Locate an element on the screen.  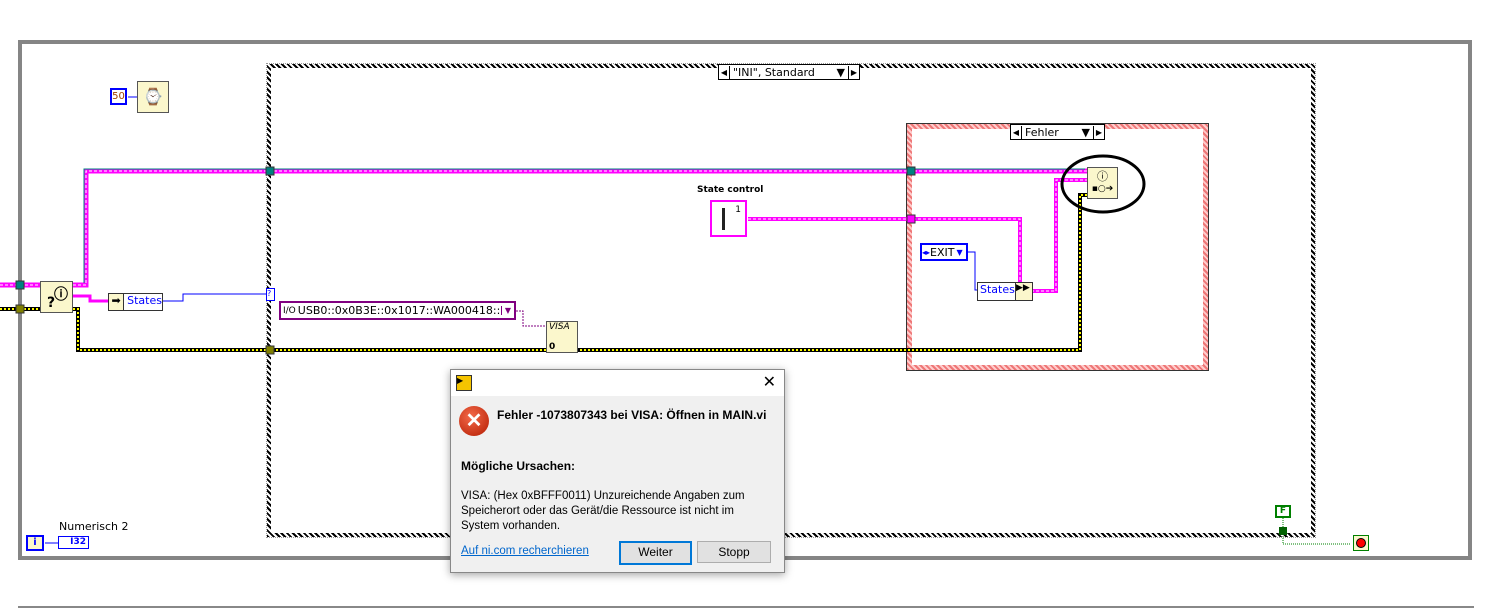
states-typedef-left: ➡ States is located at coordinates (135, 302).